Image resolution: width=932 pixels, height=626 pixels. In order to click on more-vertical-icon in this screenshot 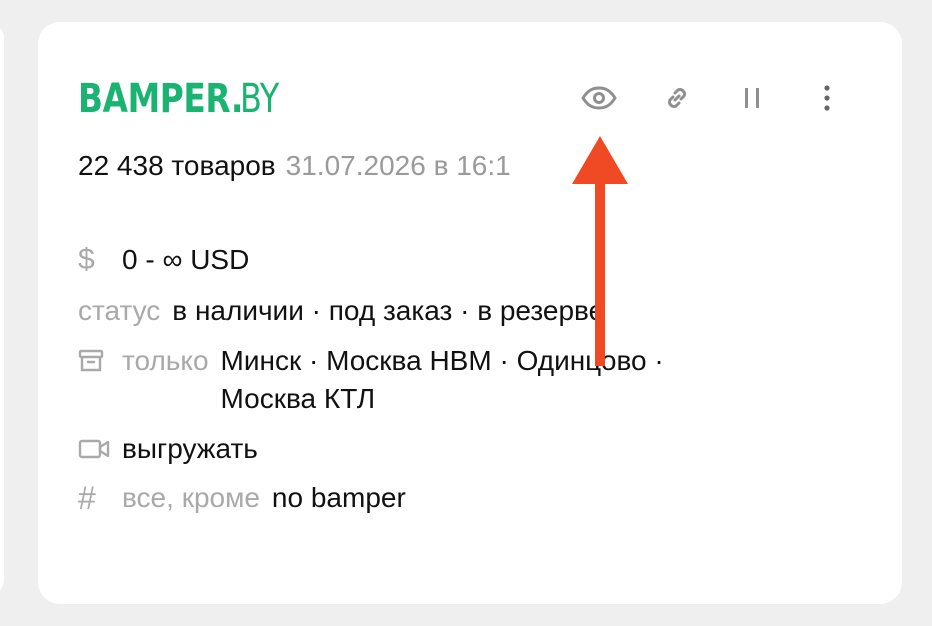, I will do `click(827, 98)`.